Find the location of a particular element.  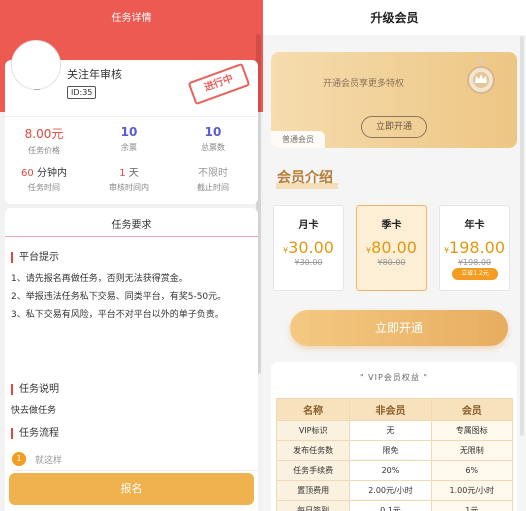

step-number-badge: 1 is located at coordinates (19, 459).